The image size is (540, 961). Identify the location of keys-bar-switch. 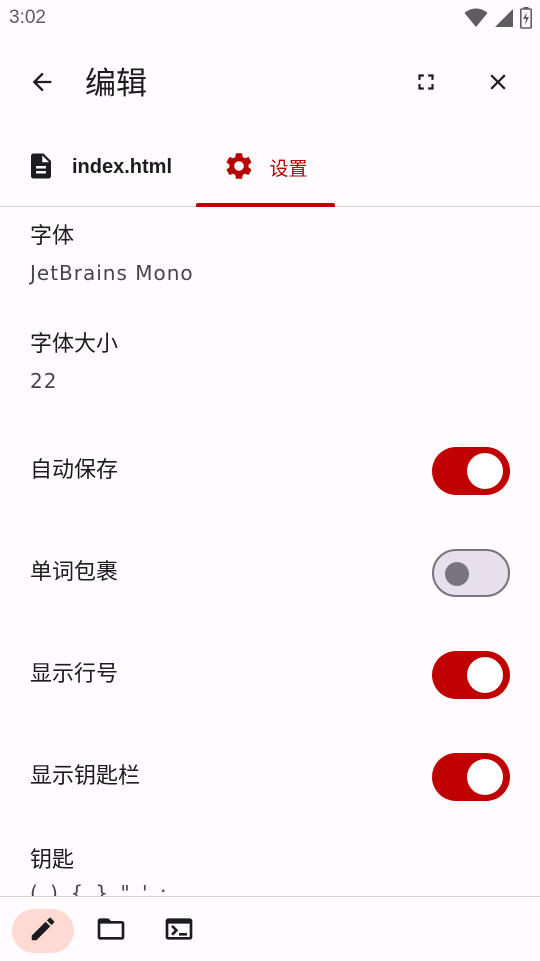
(471, 777).